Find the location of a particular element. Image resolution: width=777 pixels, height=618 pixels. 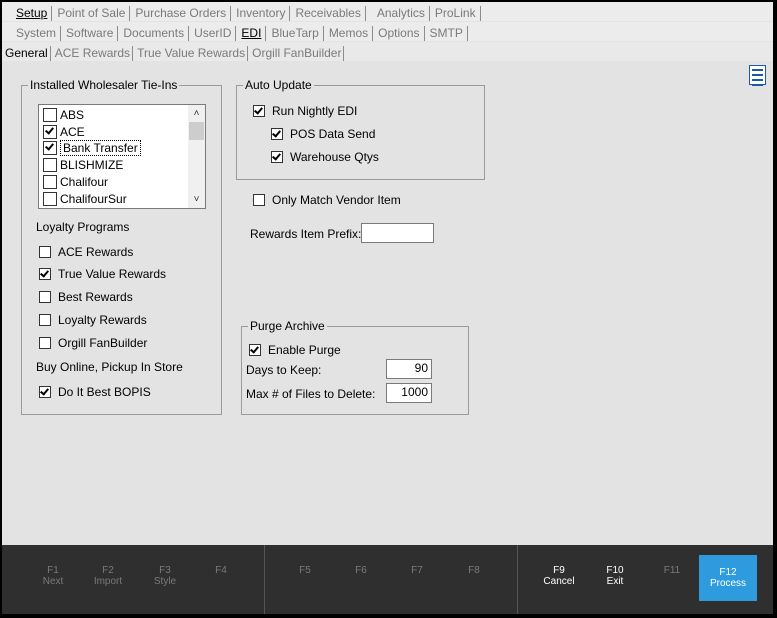

list-item-blishmize: BLISHMIZE is located at coordinates (83, 165).